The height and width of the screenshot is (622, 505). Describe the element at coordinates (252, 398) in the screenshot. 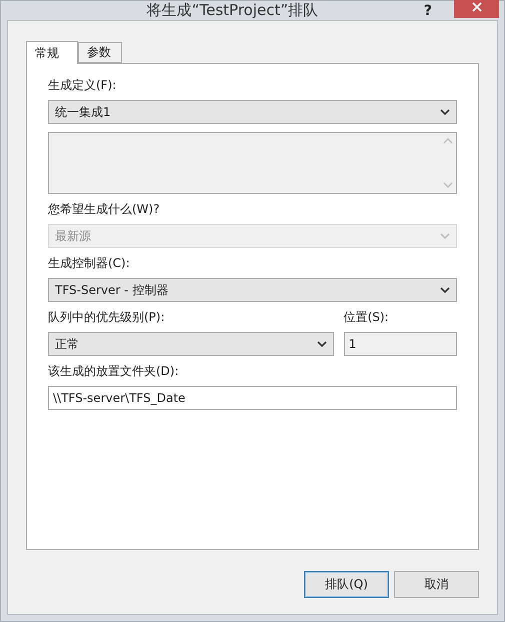

I see `folder-field: \\TFS-server\TFS_Date` at that location.